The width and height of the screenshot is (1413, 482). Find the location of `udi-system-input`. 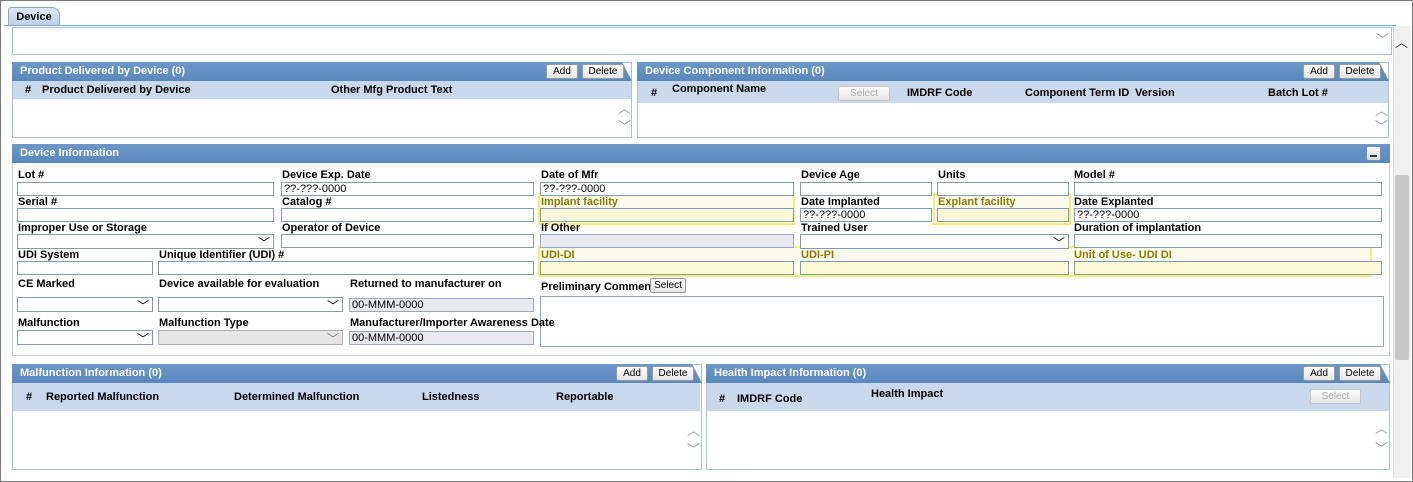

udi-system-input is located at coordinates (85, 268).